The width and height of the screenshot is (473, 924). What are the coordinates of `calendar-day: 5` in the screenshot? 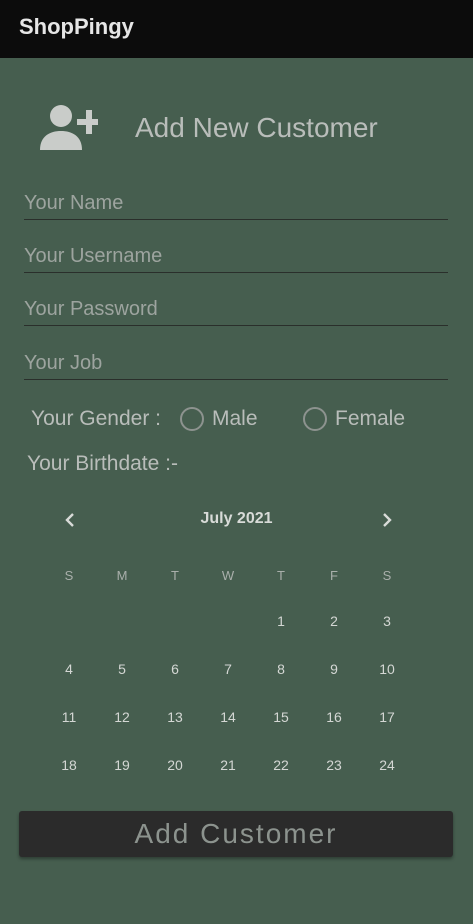 It's located at (122, 669).